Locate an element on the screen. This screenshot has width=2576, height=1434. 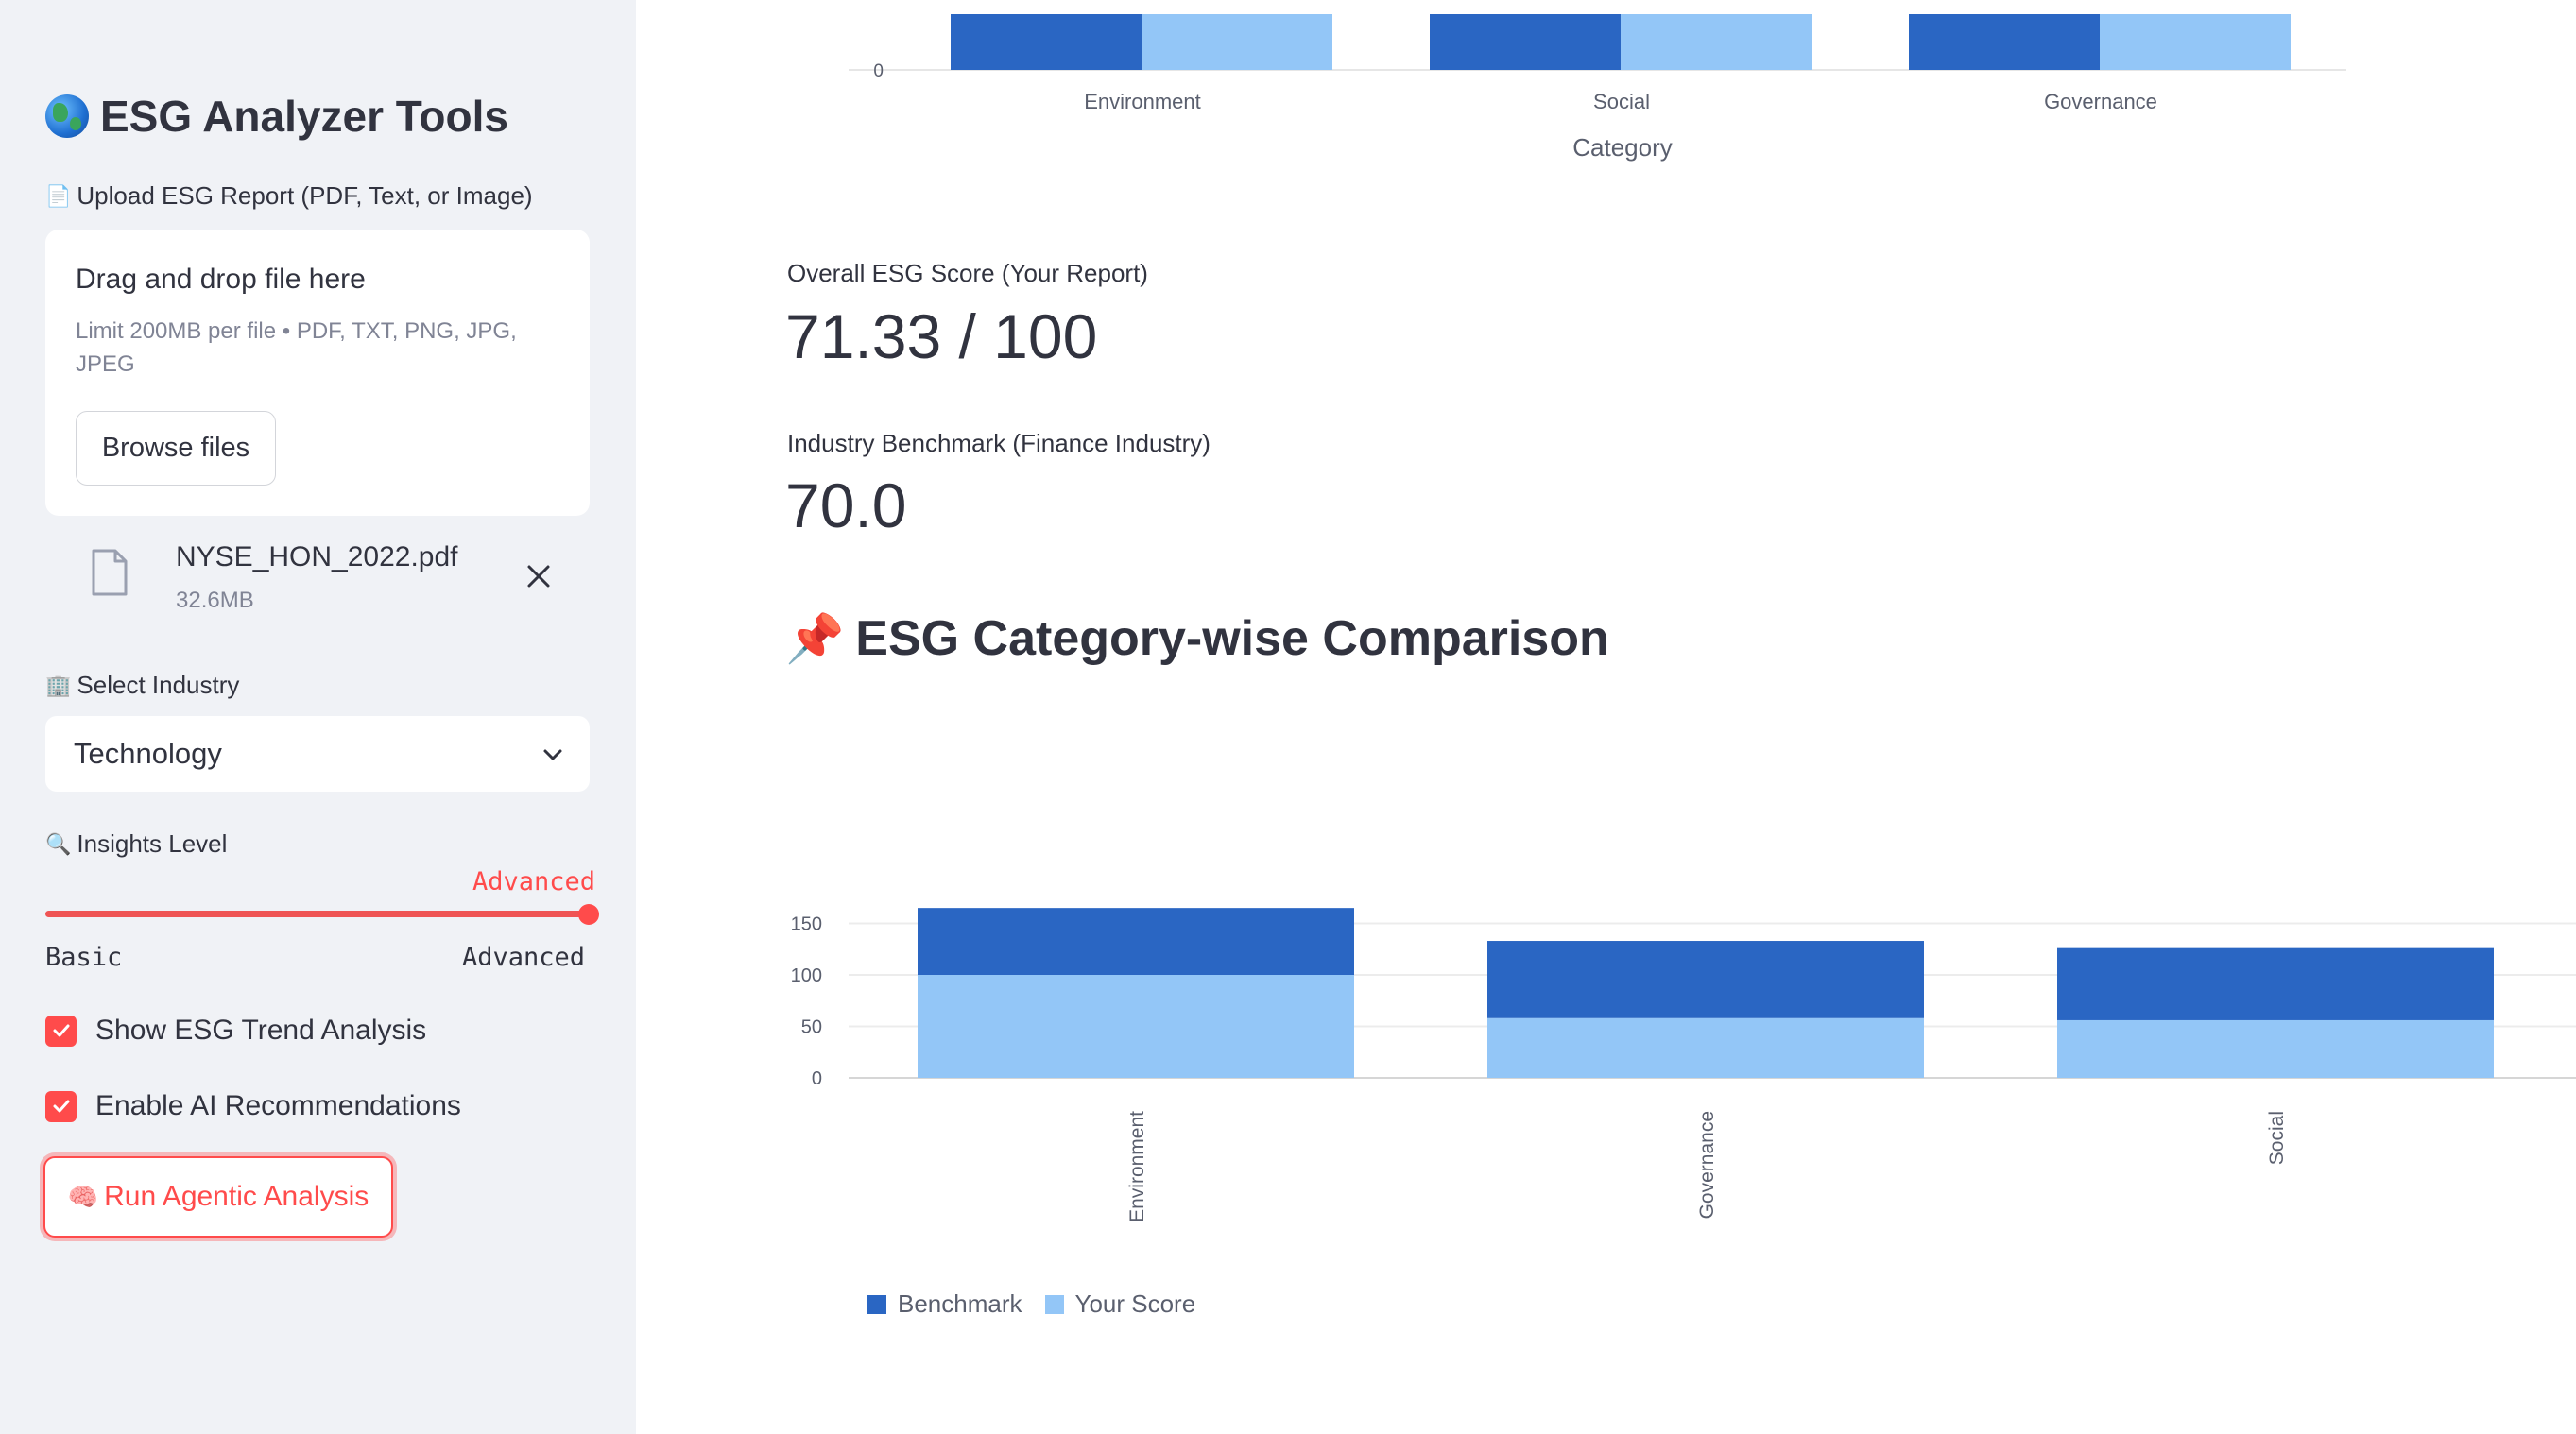
brain-icon: 🧠 is located at coordinates (83, 1196).